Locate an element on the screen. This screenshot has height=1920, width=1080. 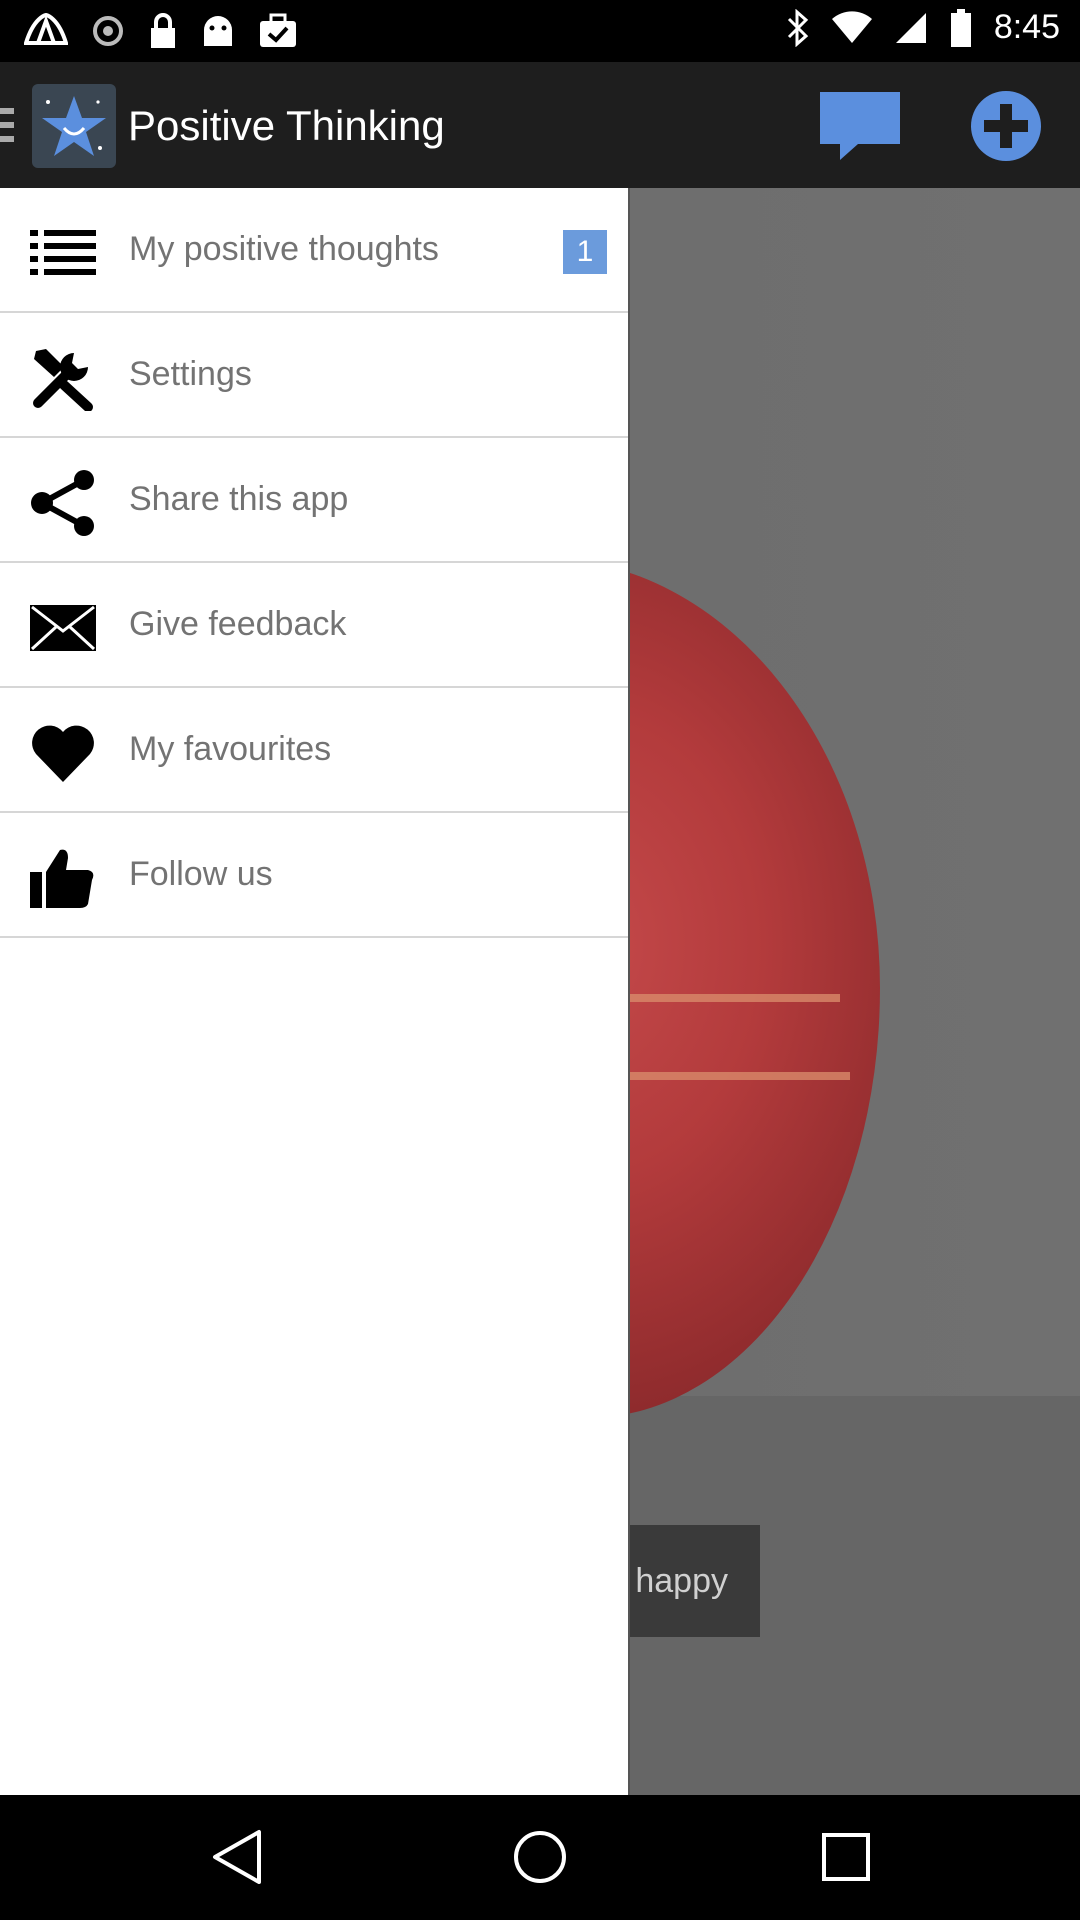
drawer-item-label: Share this app is located at coordinates (239, 499).